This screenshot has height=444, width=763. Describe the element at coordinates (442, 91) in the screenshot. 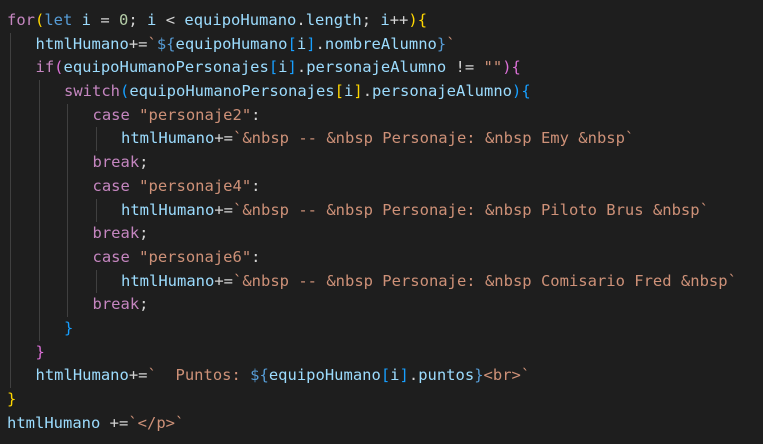

I see `code-token: personajeAlumno` at that location.